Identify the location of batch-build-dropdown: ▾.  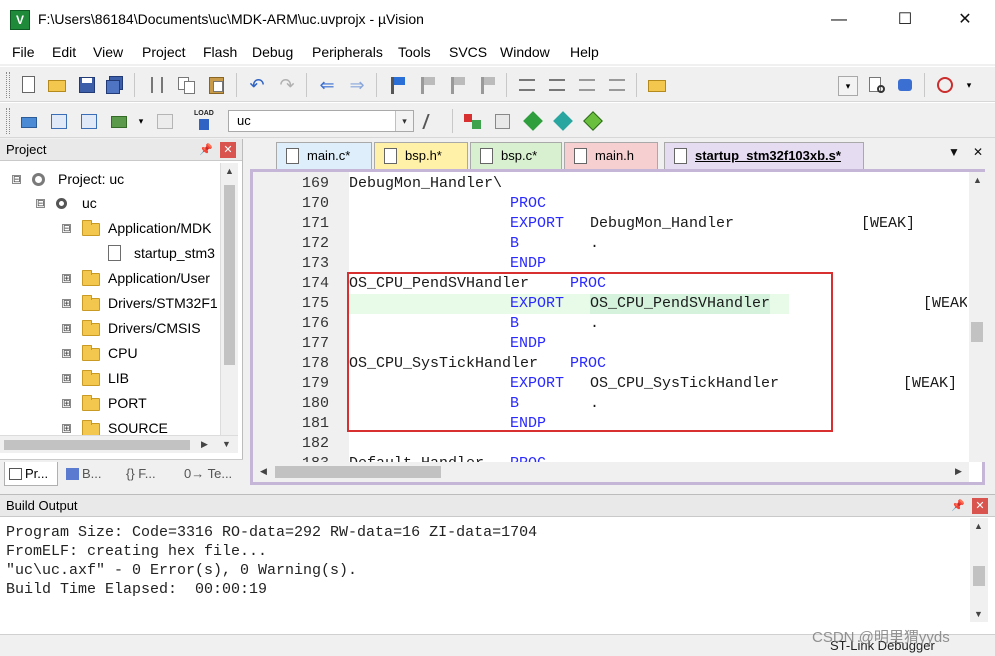
(141, 121).